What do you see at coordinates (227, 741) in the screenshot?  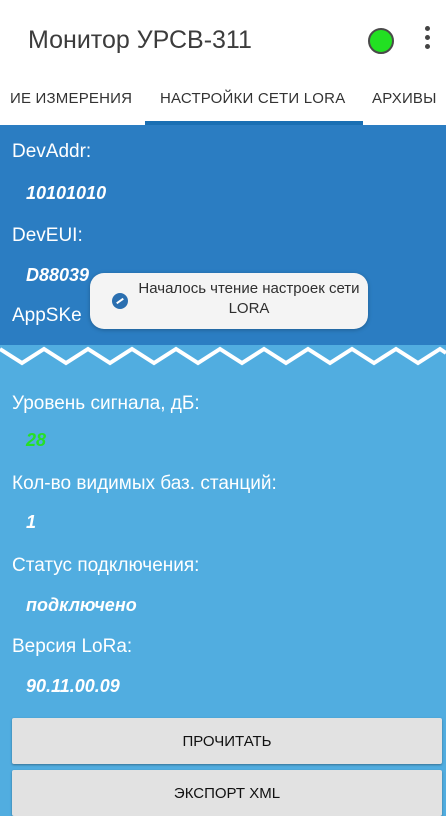 I see `read-button: ПРОЧИТАТЬ` at bounding box center [227, 741].